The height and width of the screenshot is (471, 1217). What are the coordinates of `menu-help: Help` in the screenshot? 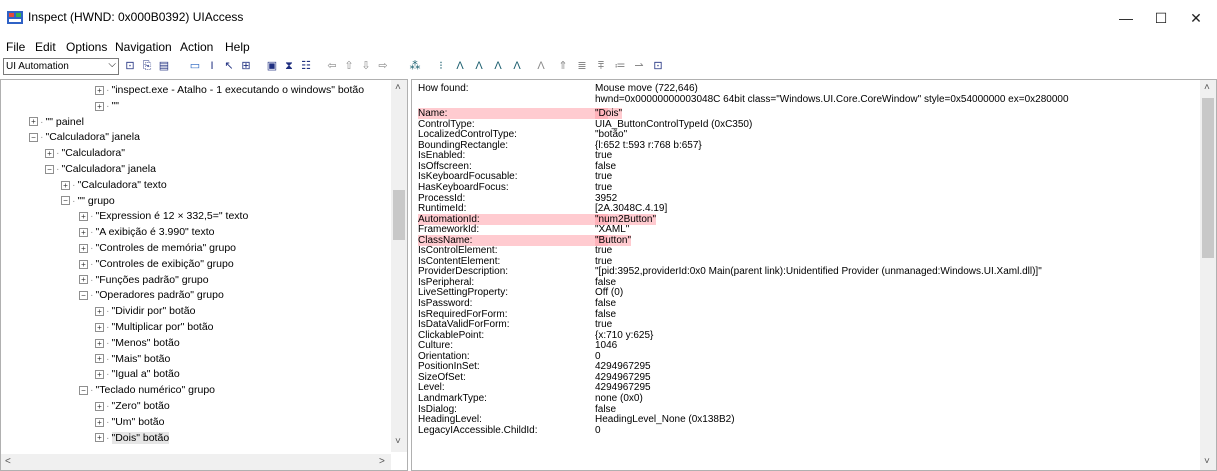 It's located at (237, 47).